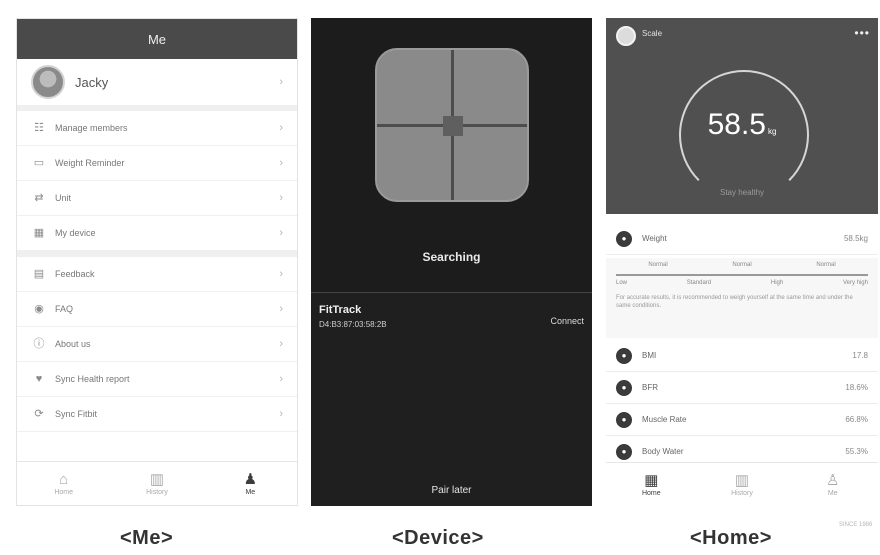 The image size is (880, 555). What do you see at coordinates (855, 283) in the screenshot?
I see `range-label: Very high` at bounding box center [855, 283].